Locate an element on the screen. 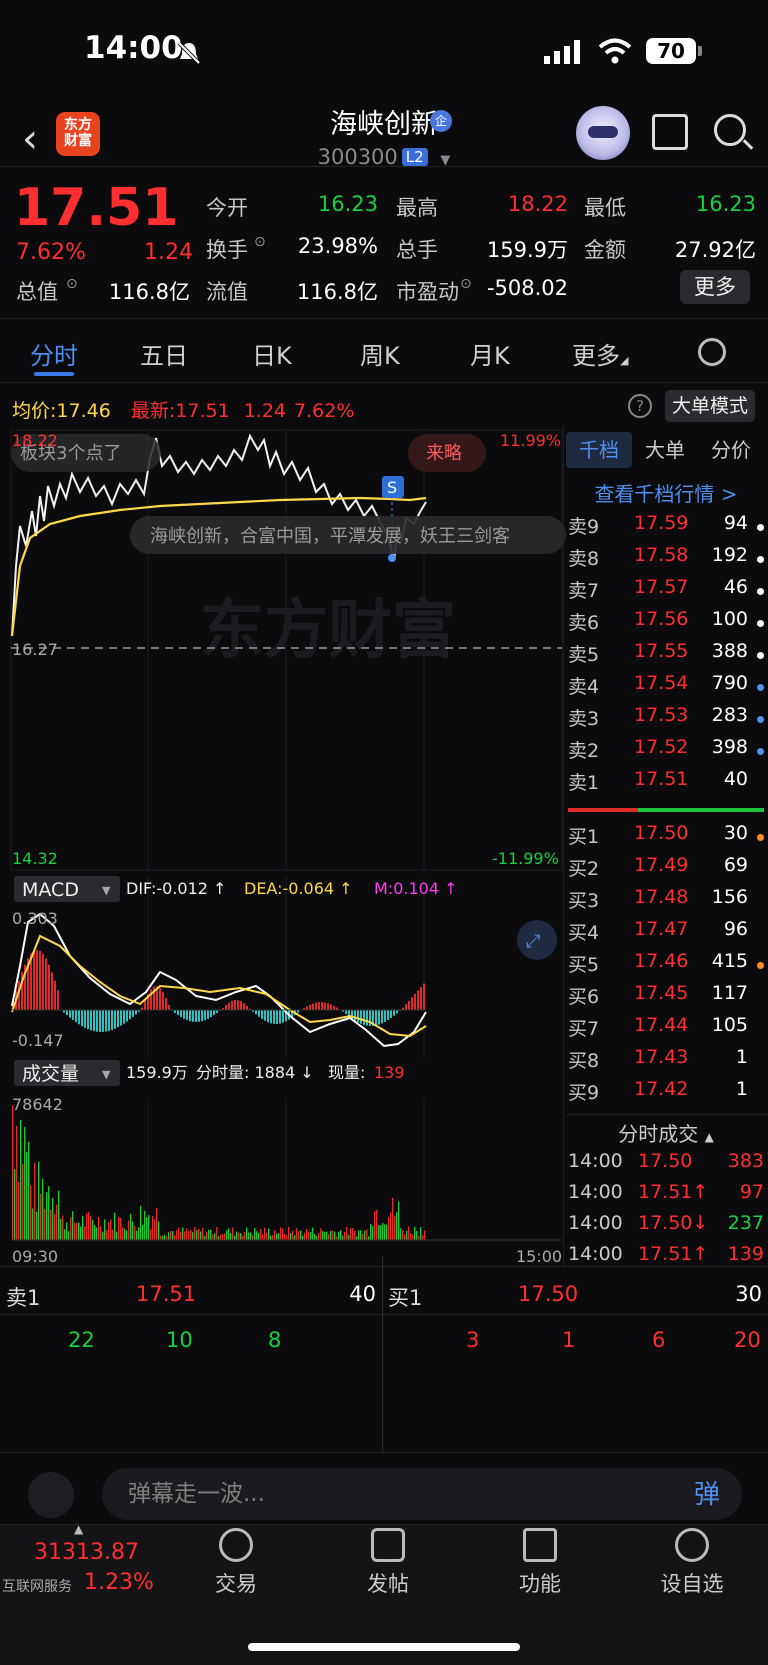  ask-queue-item: 10 is located at coordinates (179, 1340).